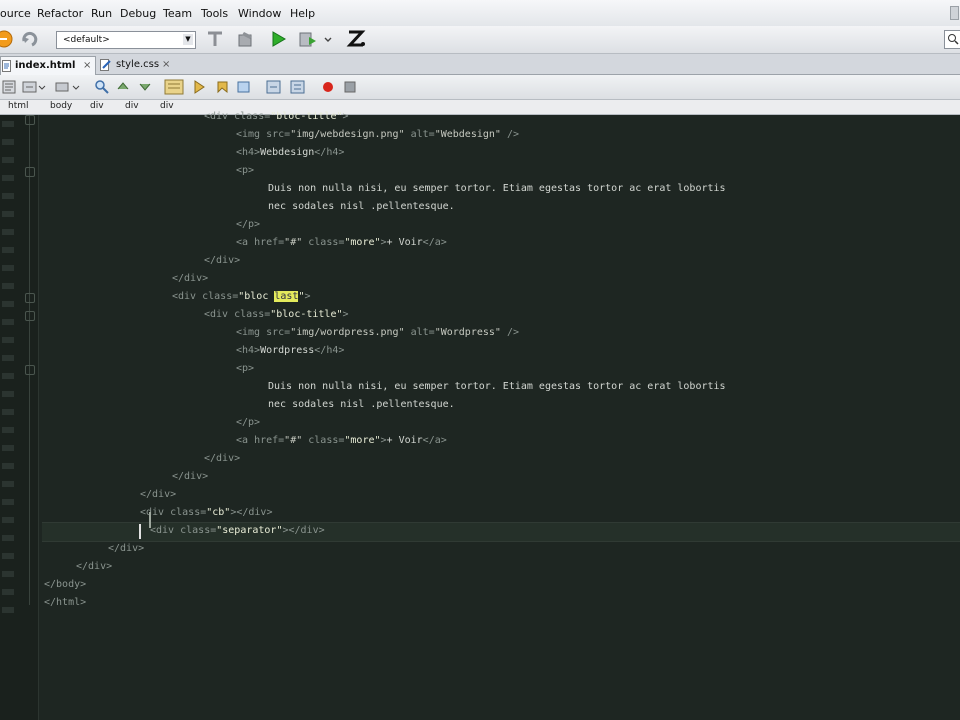  Describe the element at coordinates (222, 87) in the screenshot. I see `next-bookmark-icon` at that location.